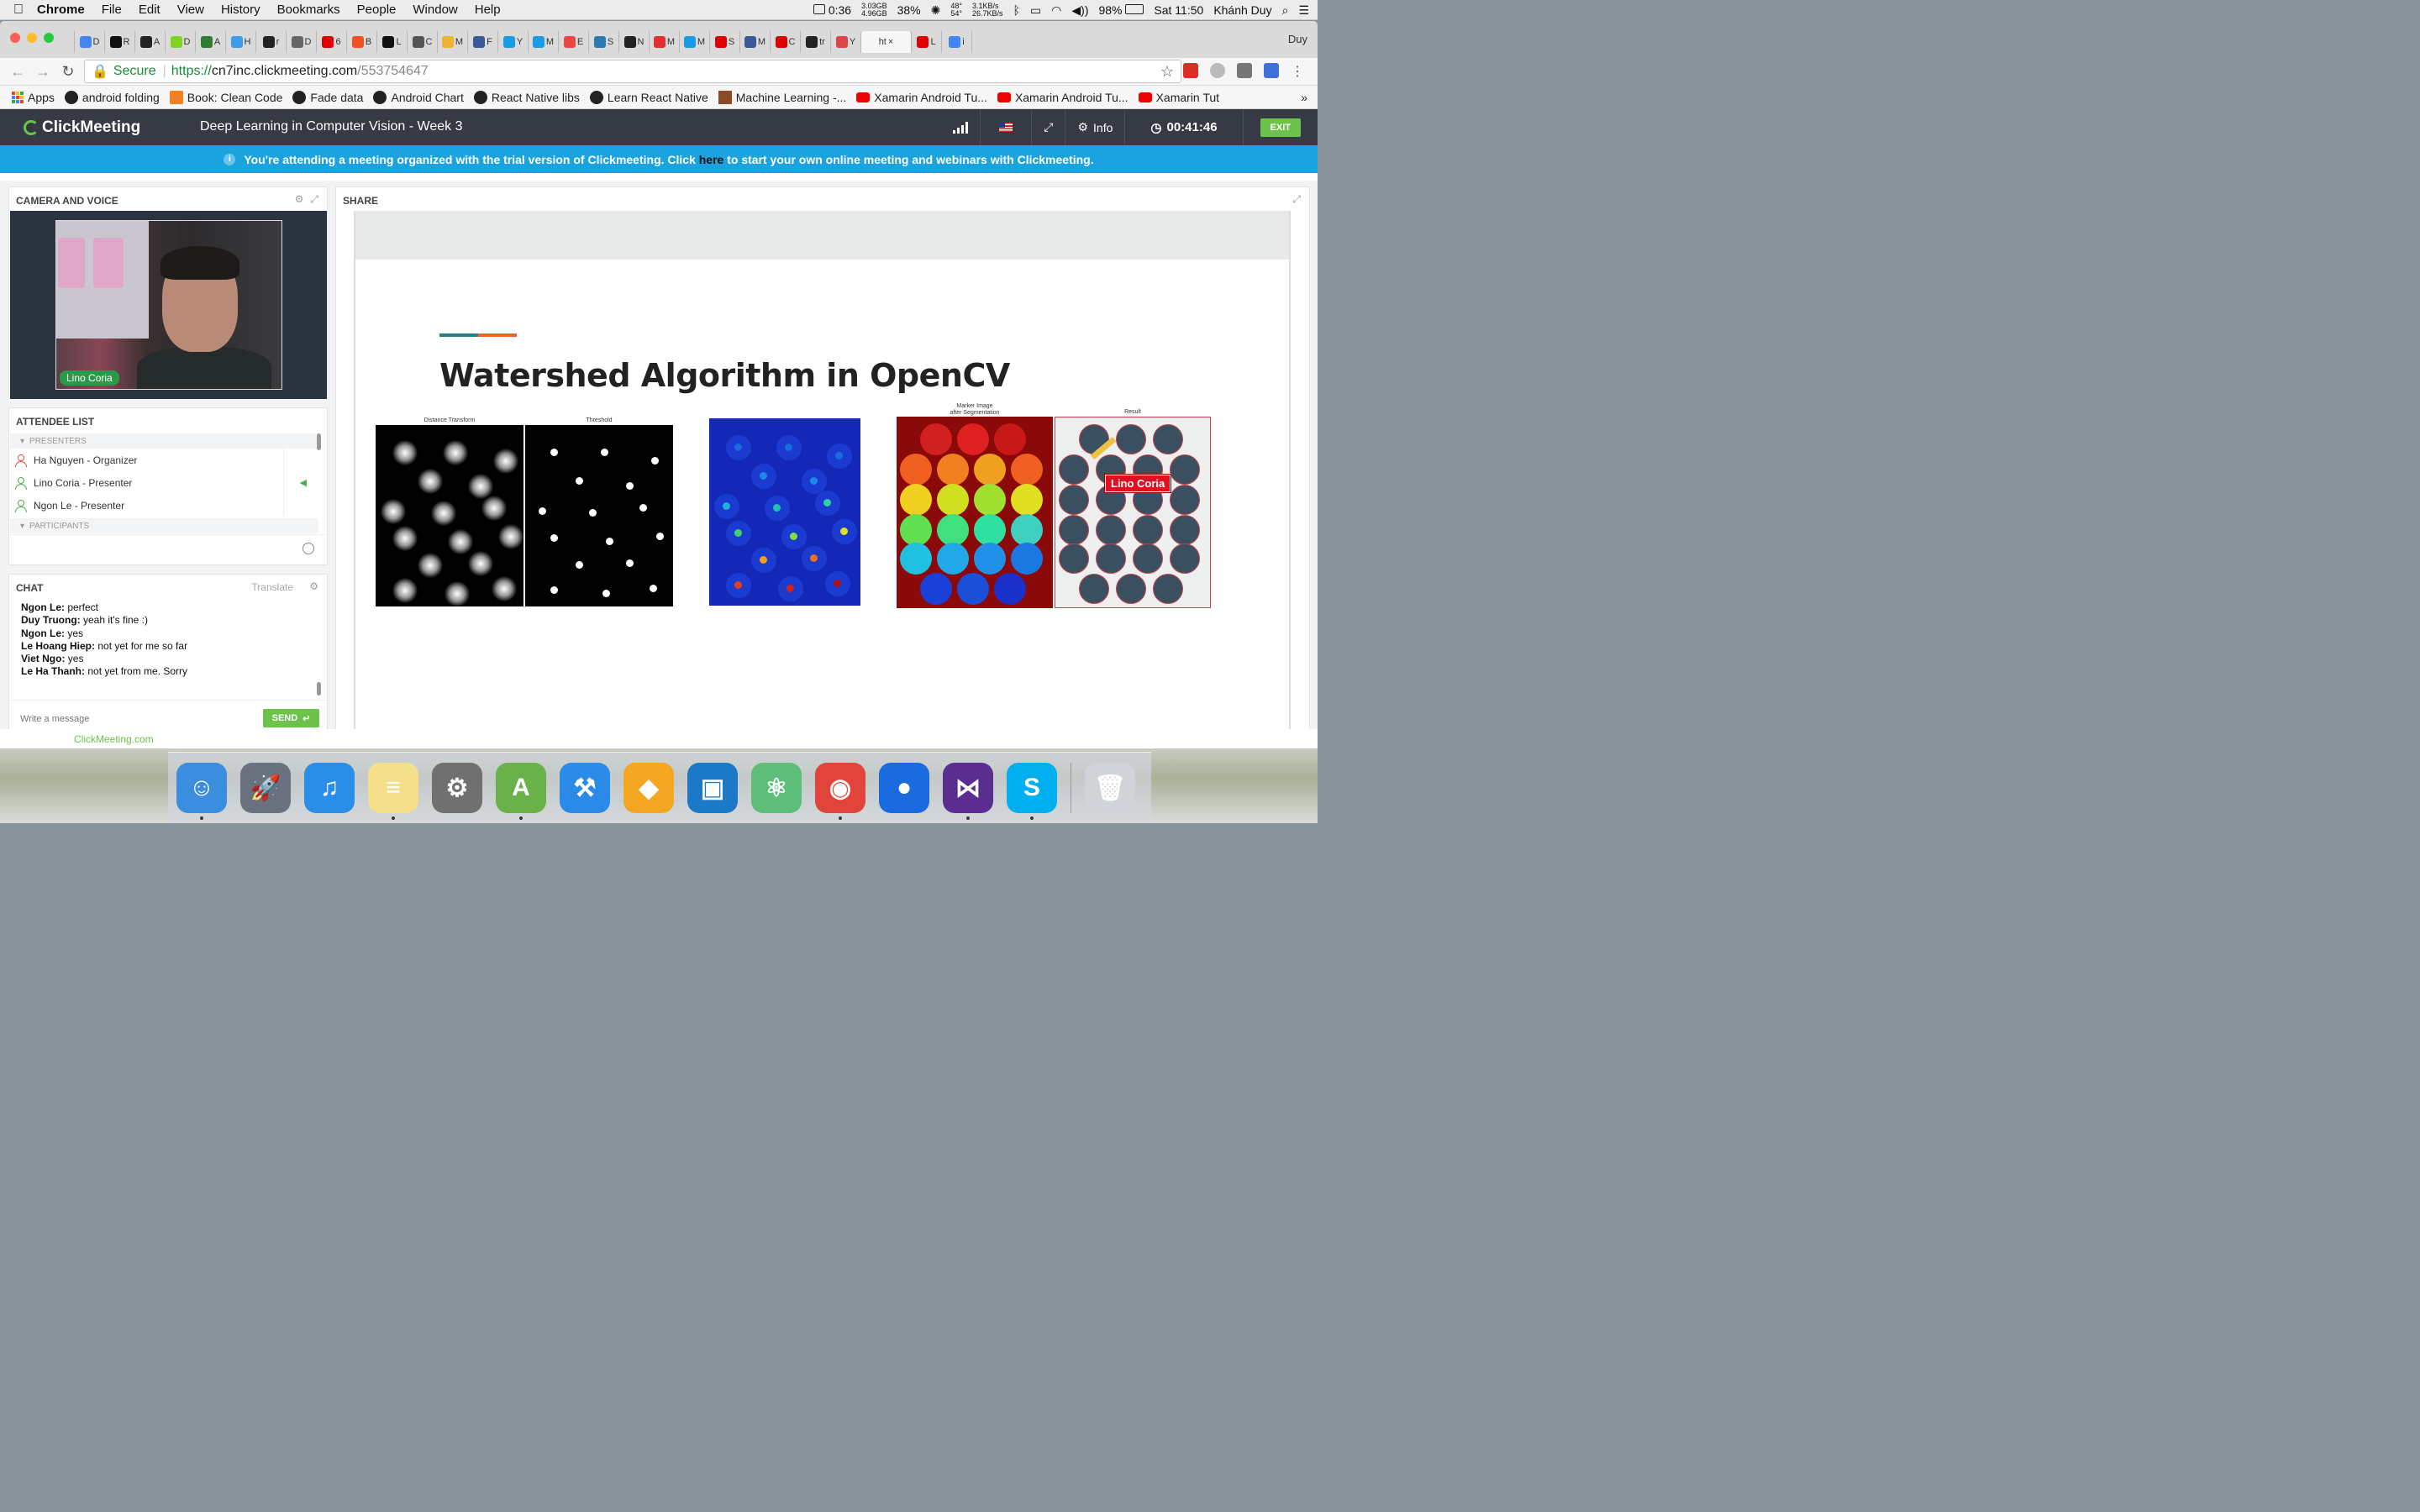 The image size is (2420, 1512). I want to click on connection-quality, so click(961, 127).